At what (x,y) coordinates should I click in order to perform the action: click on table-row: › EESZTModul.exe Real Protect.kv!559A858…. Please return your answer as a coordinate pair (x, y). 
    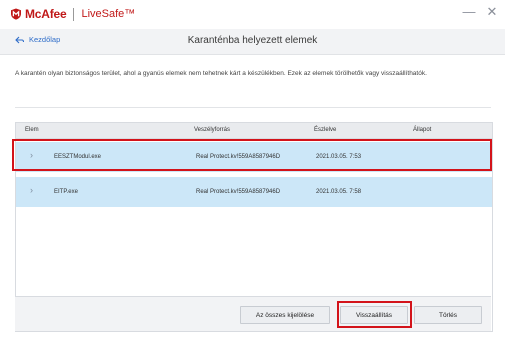
    Looking at the image, I should click on (254, 157).